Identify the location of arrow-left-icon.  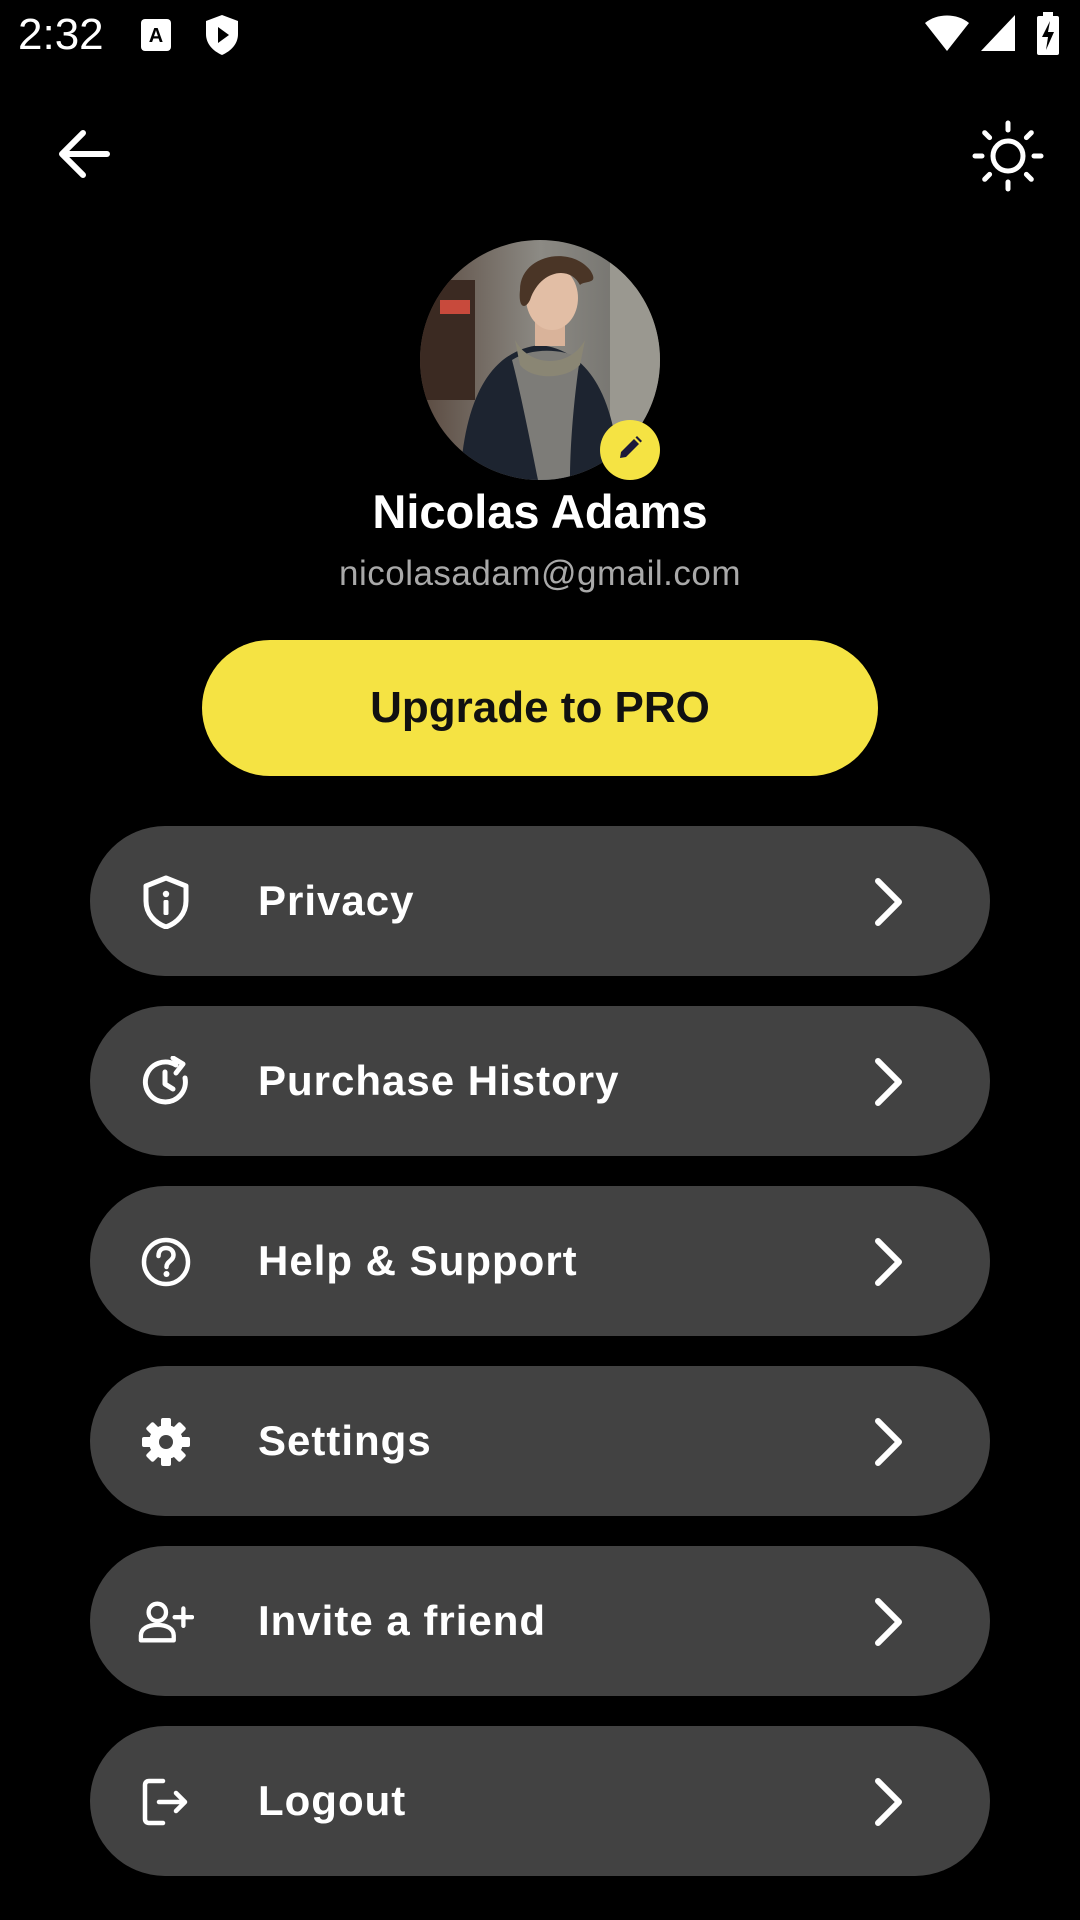
(84, 156).